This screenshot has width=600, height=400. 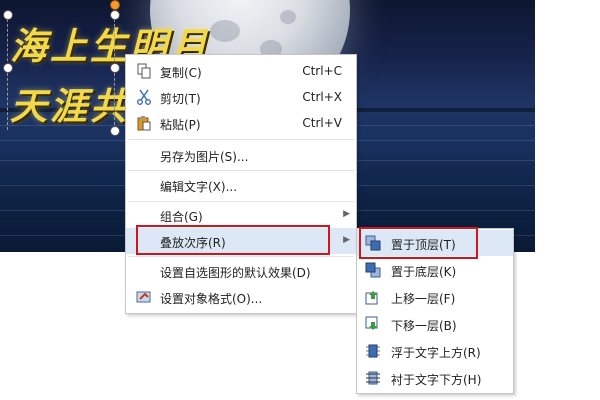 What do you see at coordinates (418, 243) in the screenshot?
I see `annotation-box-bring-to-front` at bounding box center [418, 243].